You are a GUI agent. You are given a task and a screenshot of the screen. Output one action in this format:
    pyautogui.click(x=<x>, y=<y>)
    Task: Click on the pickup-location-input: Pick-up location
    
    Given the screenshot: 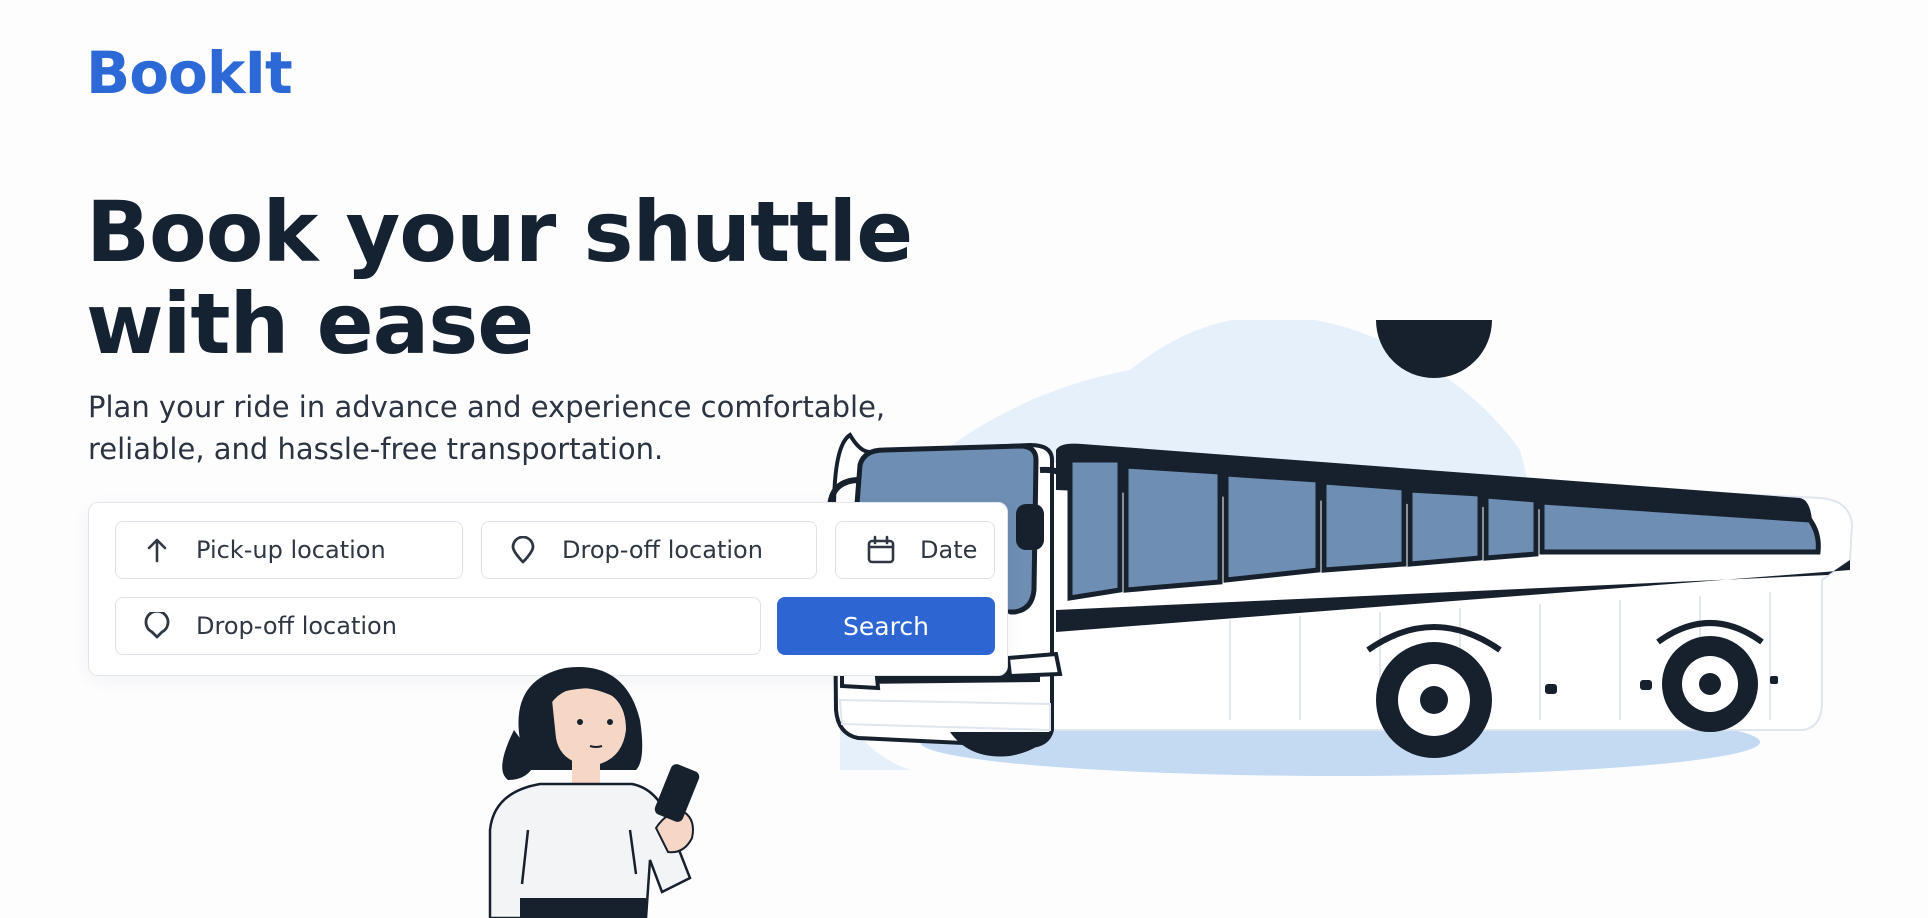 What is the action you would take?
    pyautogui.click(x=289, y=550)
    